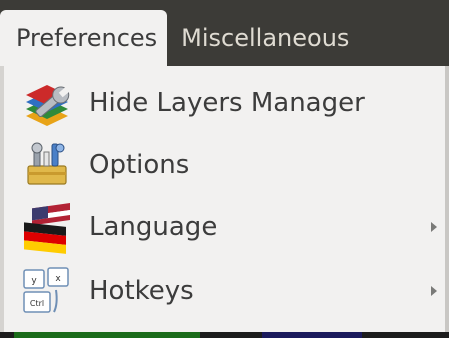 The height and width of the screenshot is (338, 449). I want to click on svg-text: Ctrl, so click(37, 303).